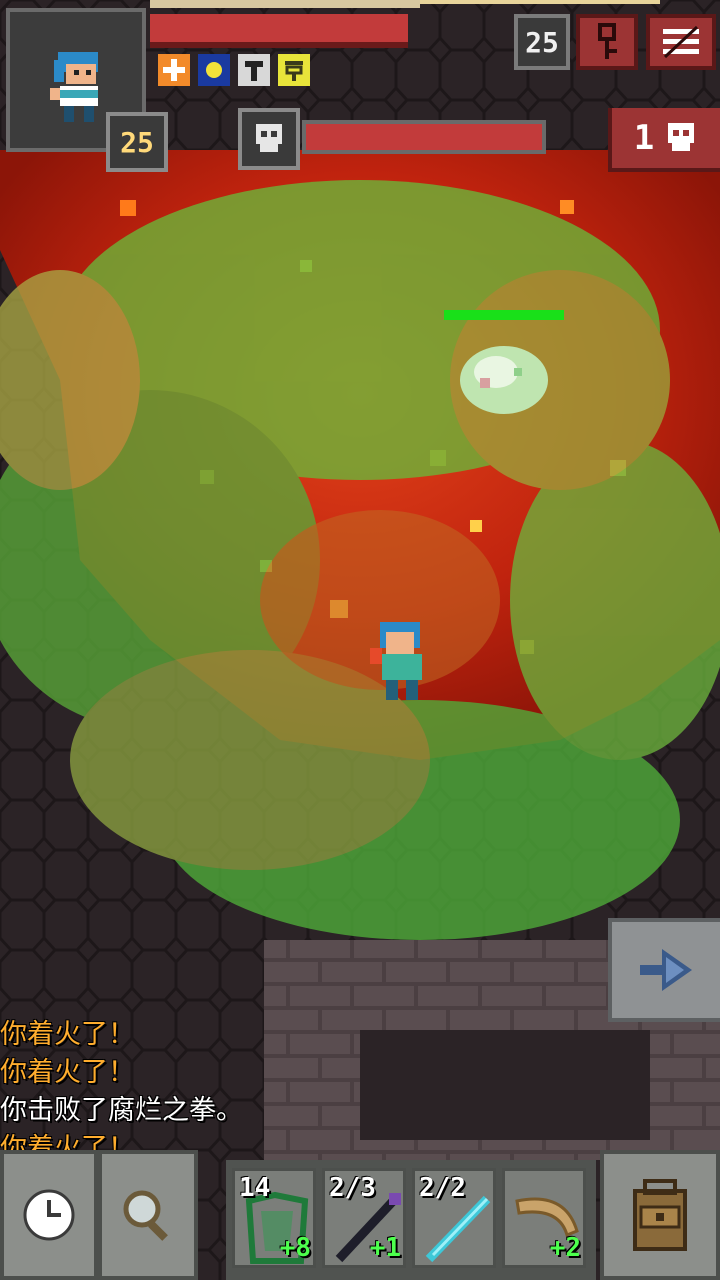 The image size is (720, 1280). I want to click on quickslot-charges: 2/2, so click(442, 1188).